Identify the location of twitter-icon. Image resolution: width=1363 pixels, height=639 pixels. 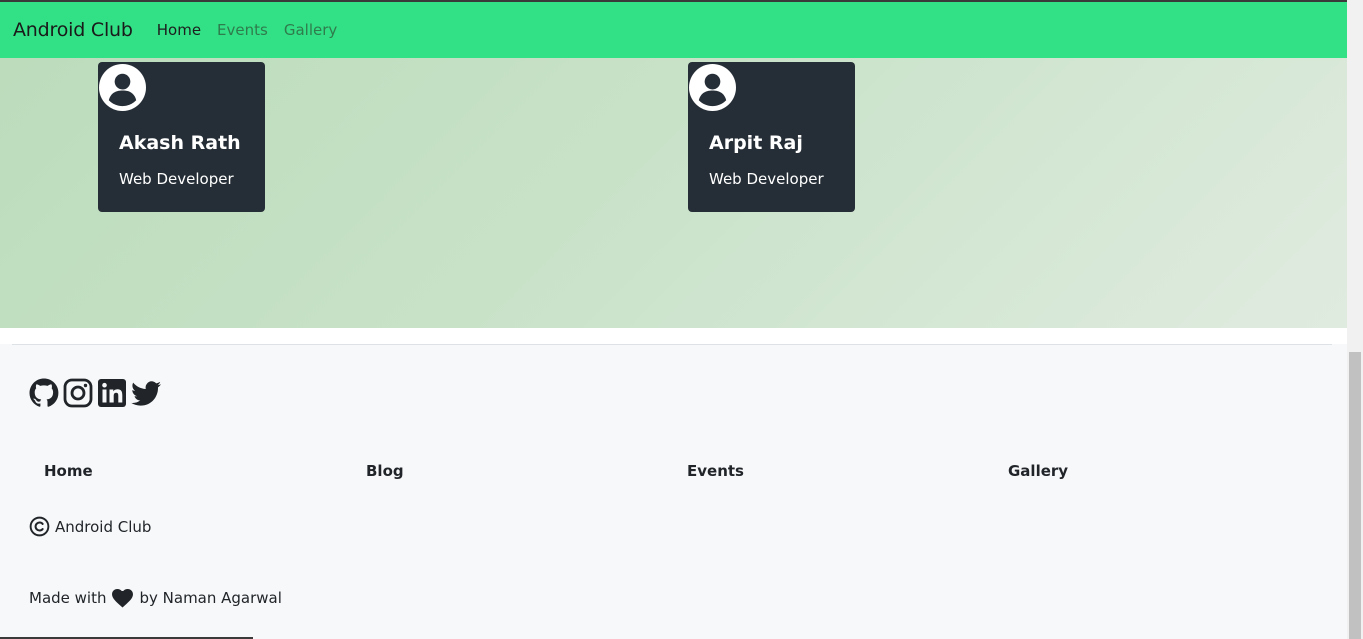
(146, 393).